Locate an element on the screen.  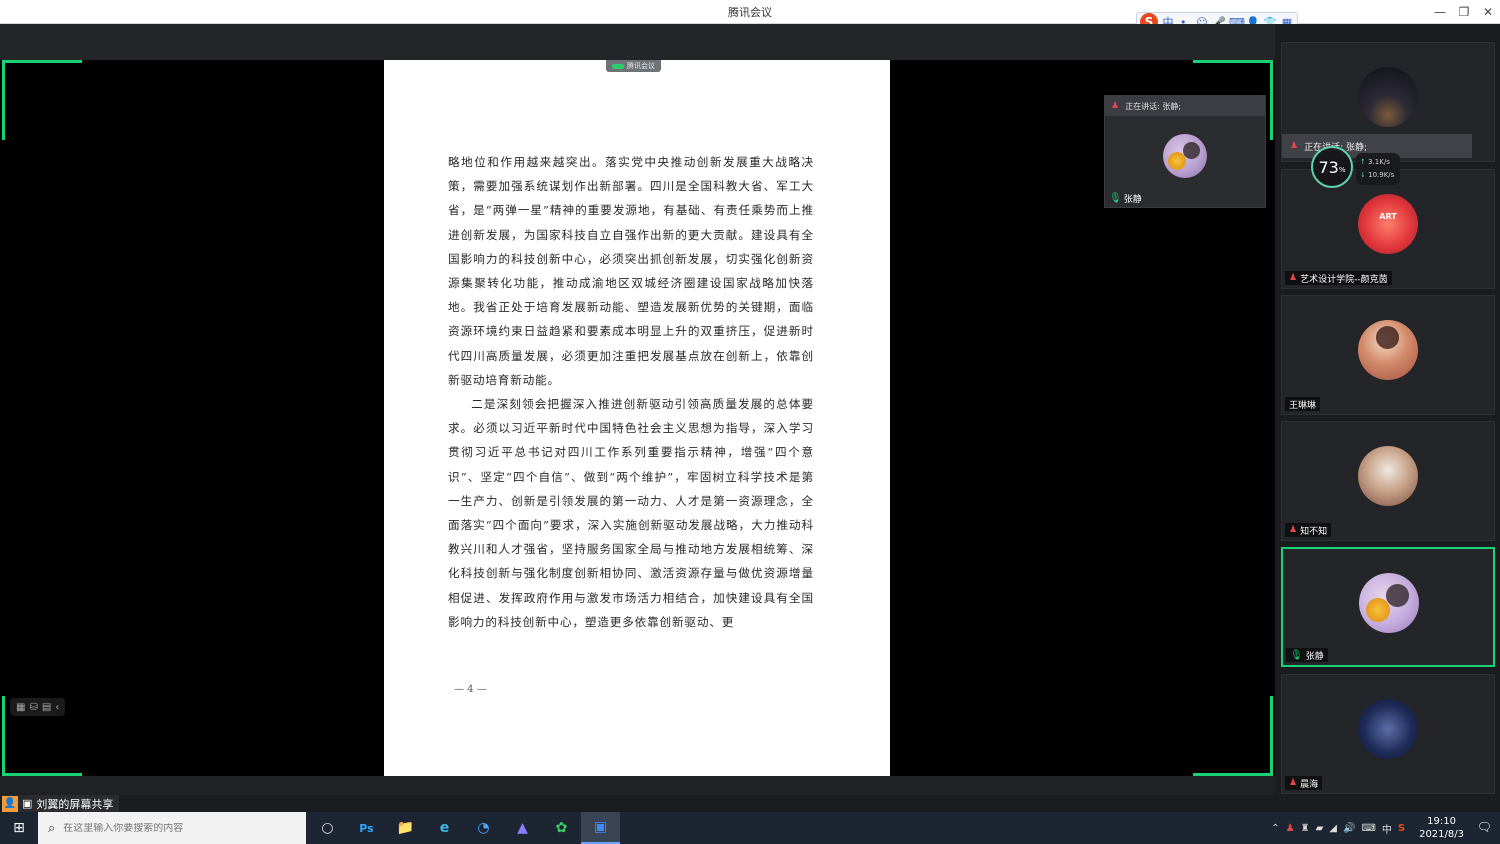
screen-share-label: 👤 ▣ 刘翼的屏幕共享 is located at coordinates (61, 803).